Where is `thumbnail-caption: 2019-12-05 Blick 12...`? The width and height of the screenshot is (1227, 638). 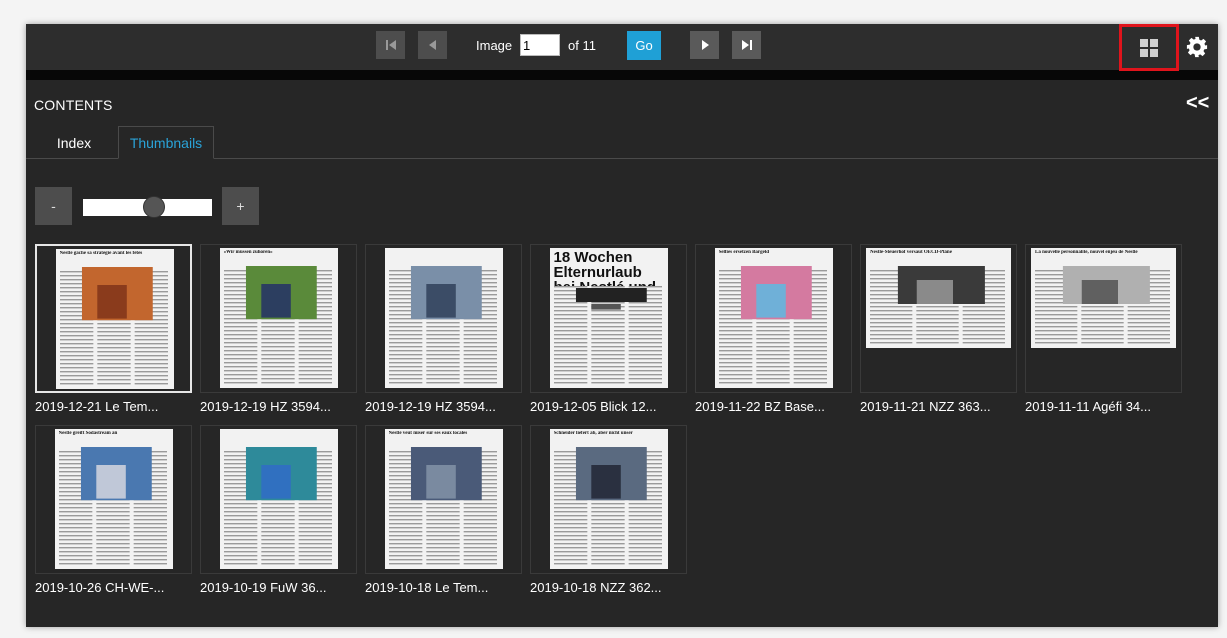
thumbnail-caption: 2019-12-05 Blick 12... is located at coordinates (611, 406).